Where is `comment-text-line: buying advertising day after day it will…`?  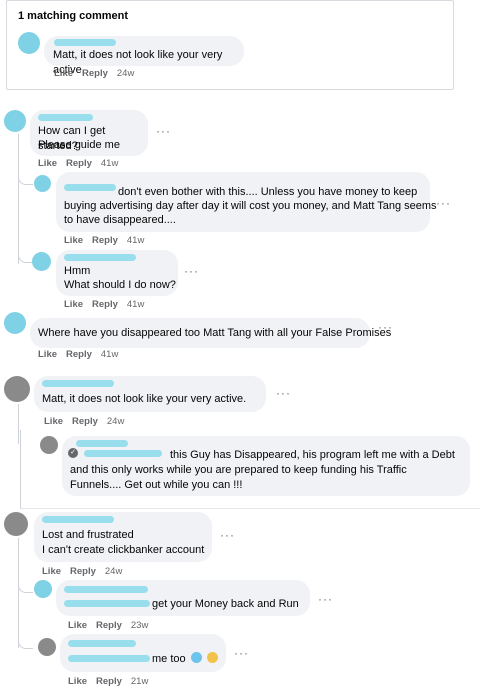
comment-text-line: buying advertising day after day it will… is located at coordinates (250, 206).